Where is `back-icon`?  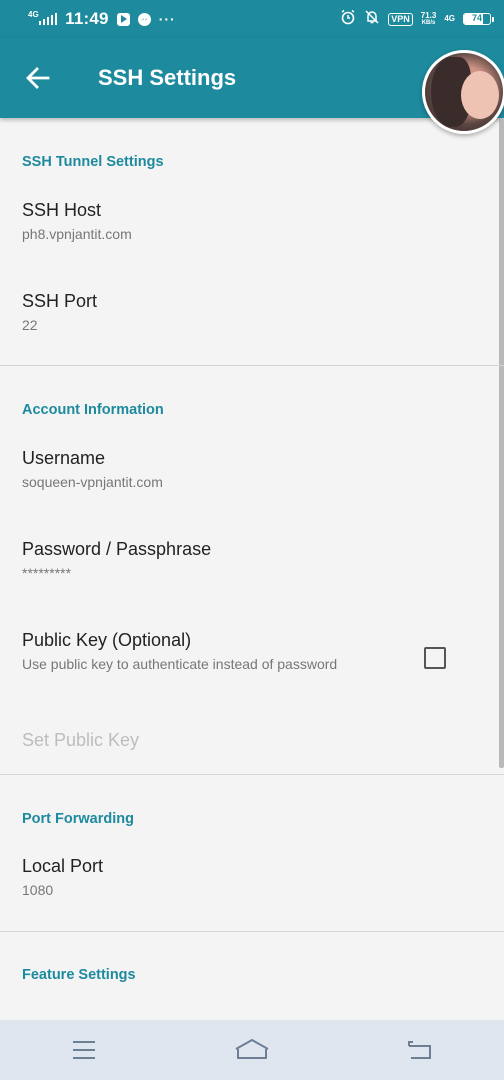 back-icon is located at coordinates (419, 1050).